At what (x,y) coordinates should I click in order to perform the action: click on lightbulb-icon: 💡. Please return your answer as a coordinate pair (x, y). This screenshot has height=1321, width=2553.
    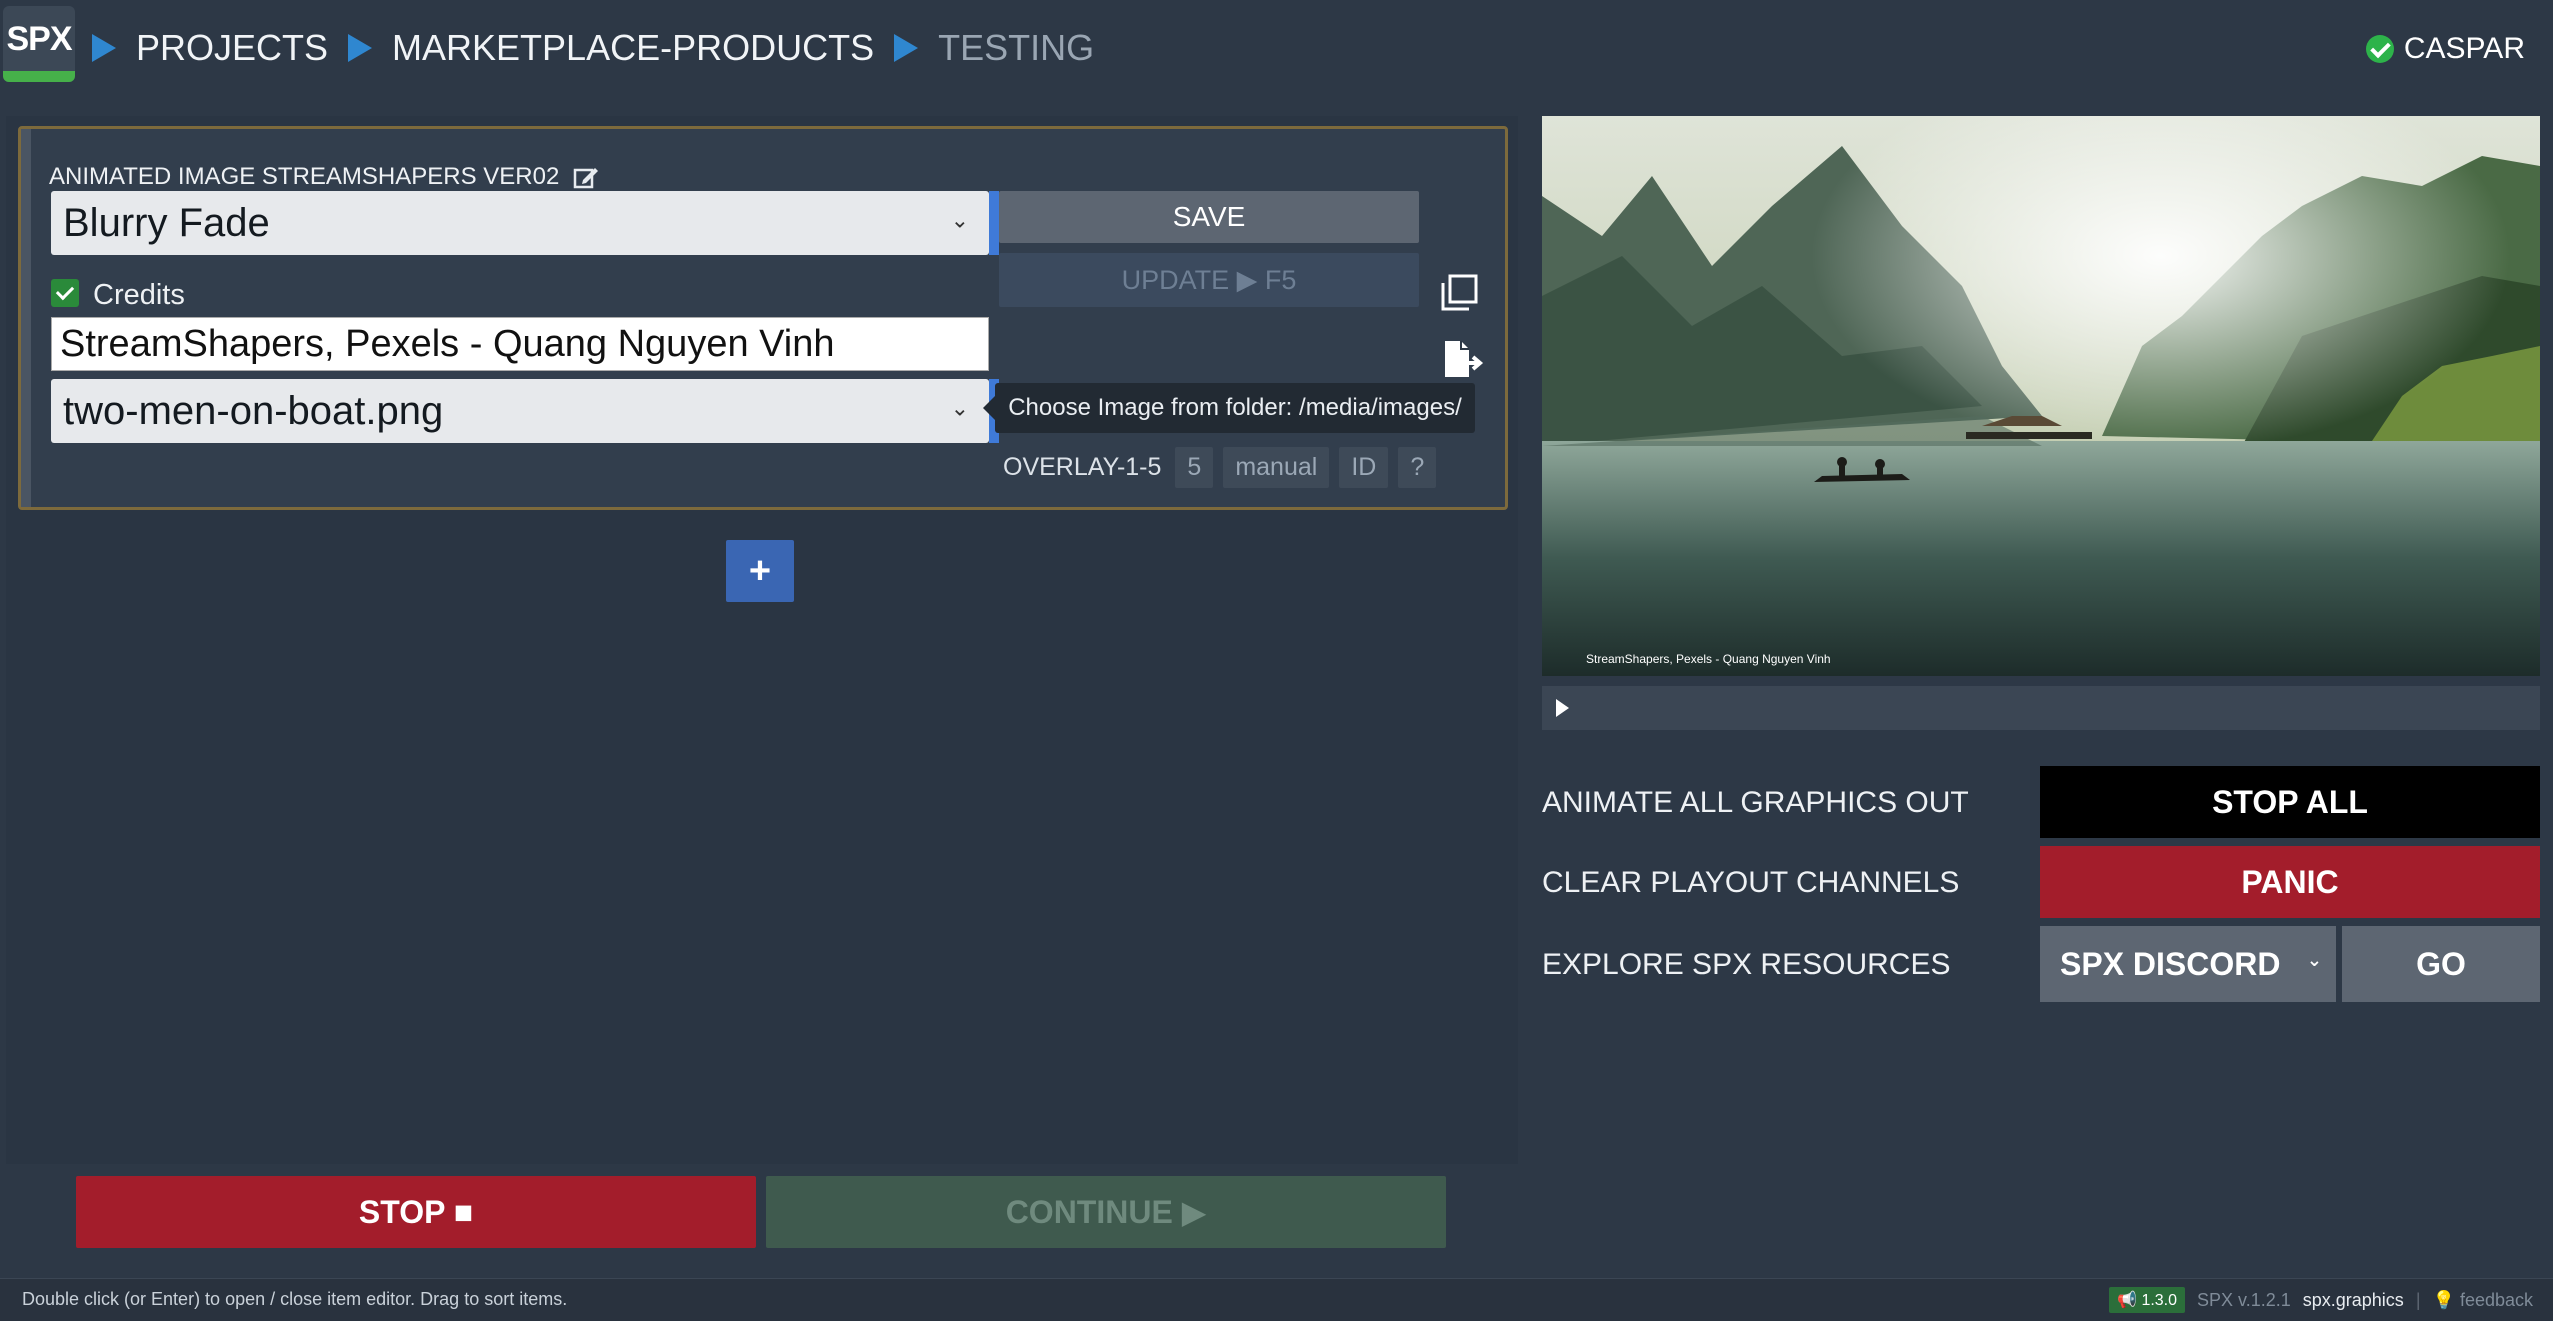
    Looking at the image, I should click on (2443, 1299).